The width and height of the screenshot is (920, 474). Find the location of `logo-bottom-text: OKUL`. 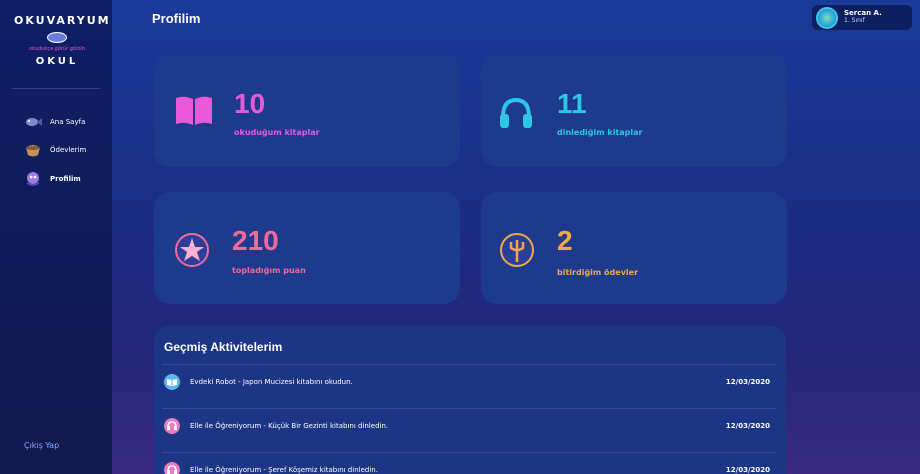

logo-bottom-text: OKUL is located at coordinates (57, 61).